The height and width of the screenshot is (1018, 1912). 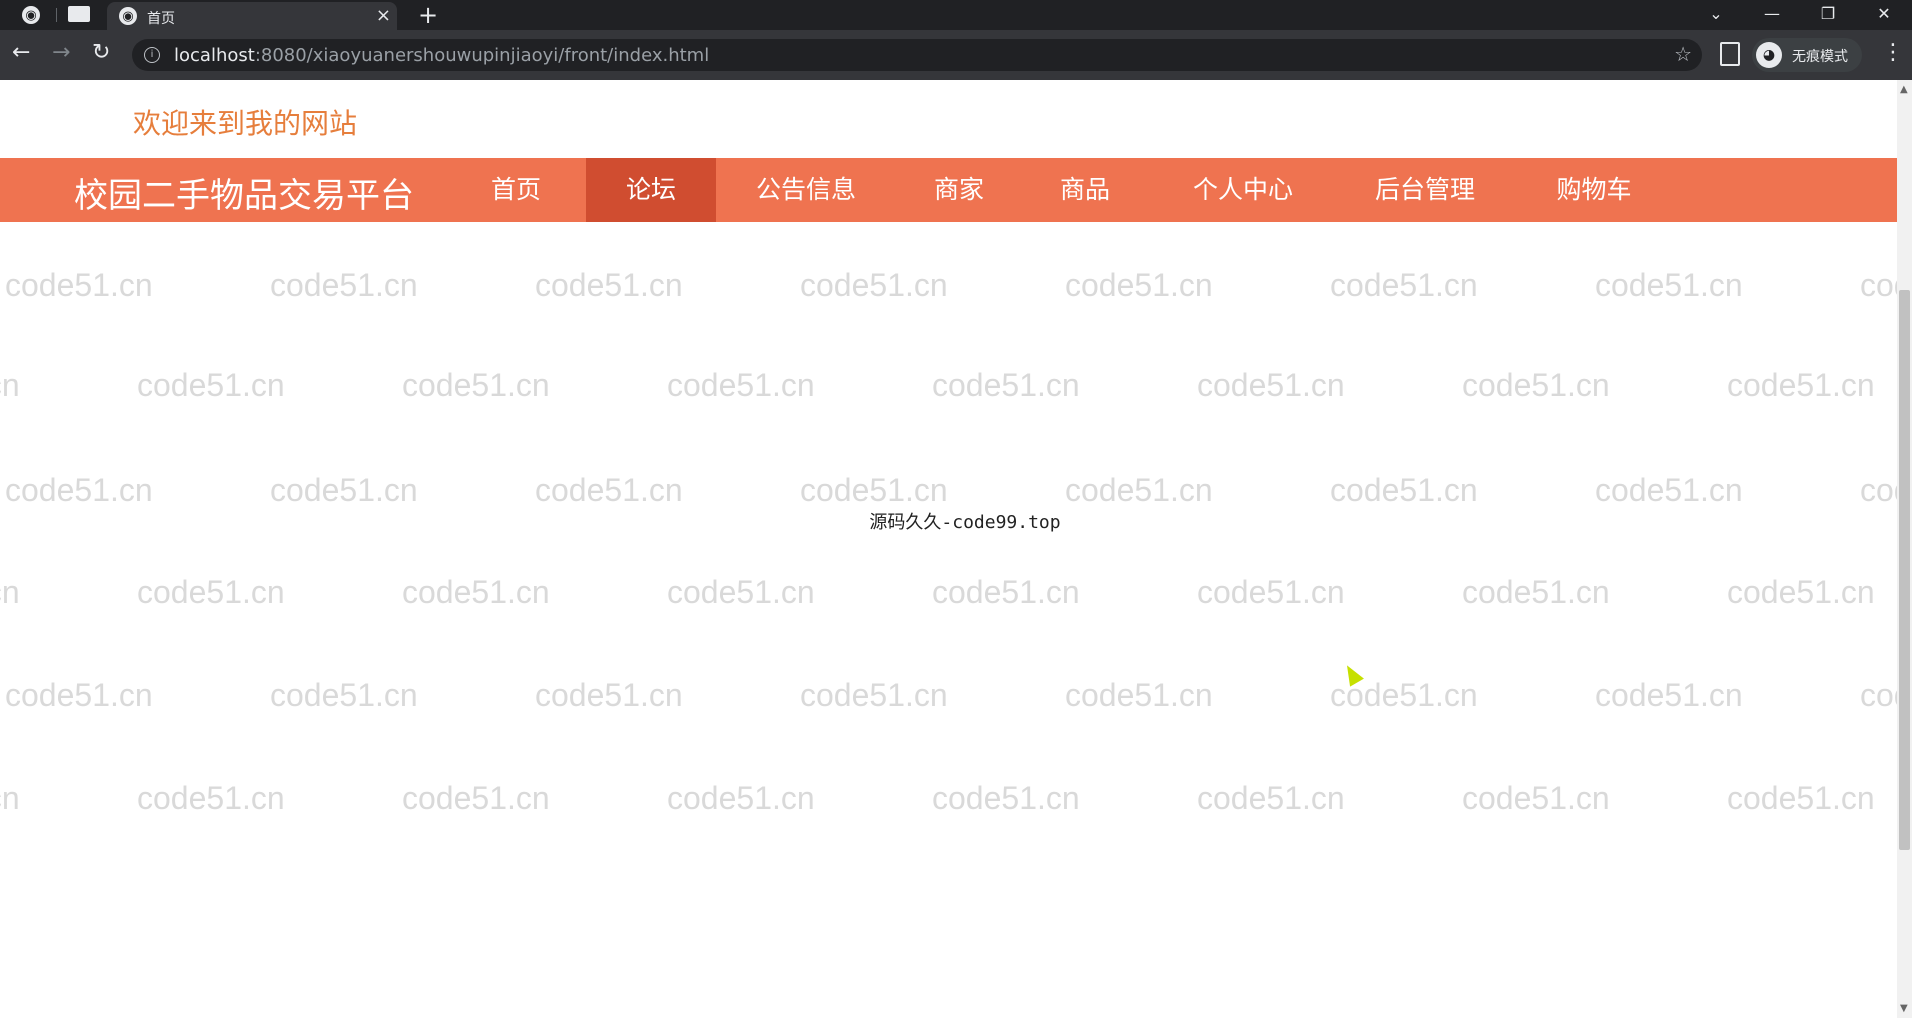 What do you see at coordinates (56, 15) in the screenshot?
I see `tab-separator` at bounding box center [56, 15].